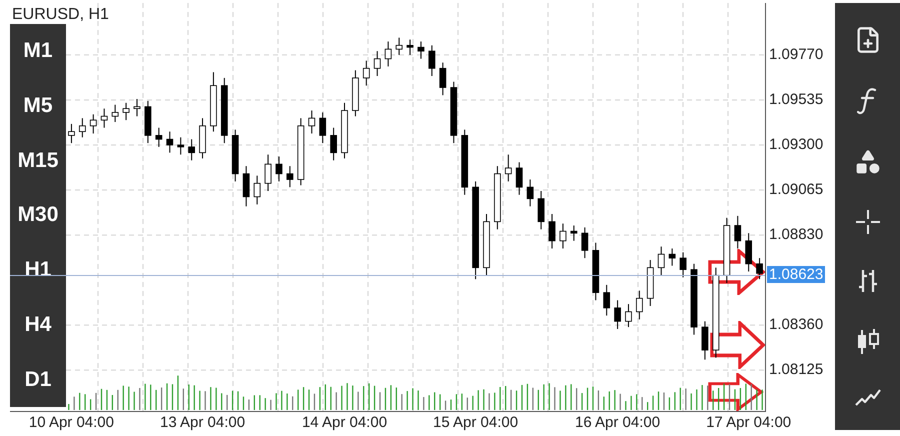  What do you see at coordinates (475, 423) in the screenshot?
I see `time-label: 15 Apr 04:00` at bounding box center [475, 423].